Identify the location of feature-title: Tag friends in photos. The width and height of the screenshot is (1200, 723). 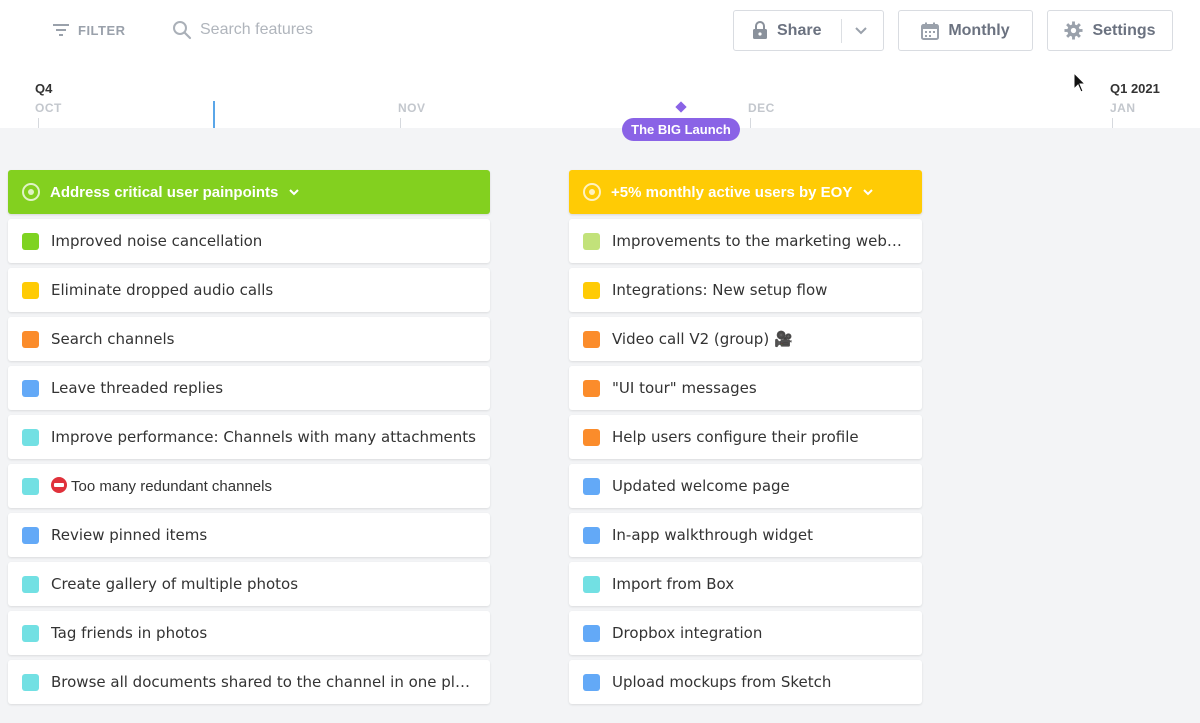
(129, 633).